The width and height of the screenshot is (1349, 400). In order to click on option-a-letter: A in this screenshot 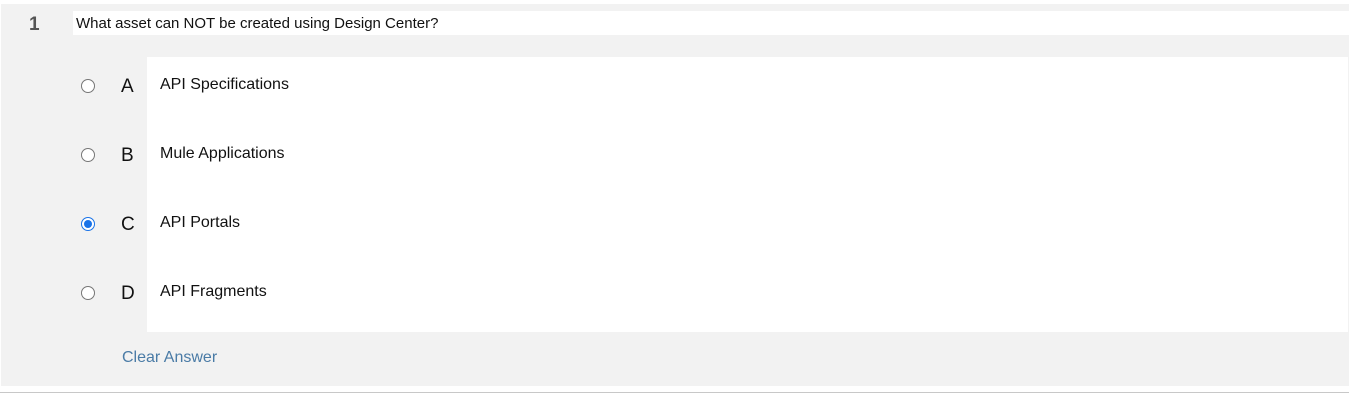, I will do `click(127, 86)`.